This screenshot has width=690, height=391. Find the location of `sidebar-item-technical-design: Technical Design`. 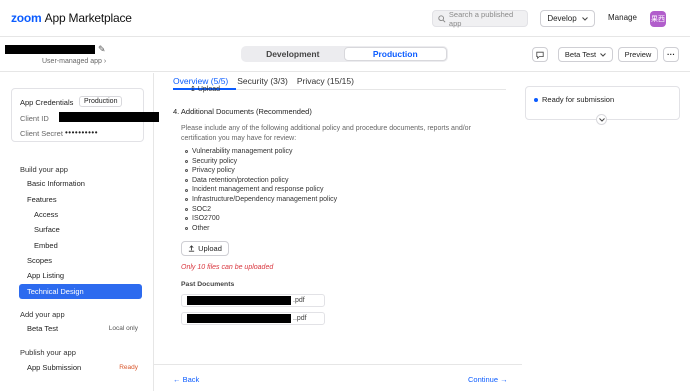

sidebar-item-technical-design: Technical Design is located at coordinates (80, 291).